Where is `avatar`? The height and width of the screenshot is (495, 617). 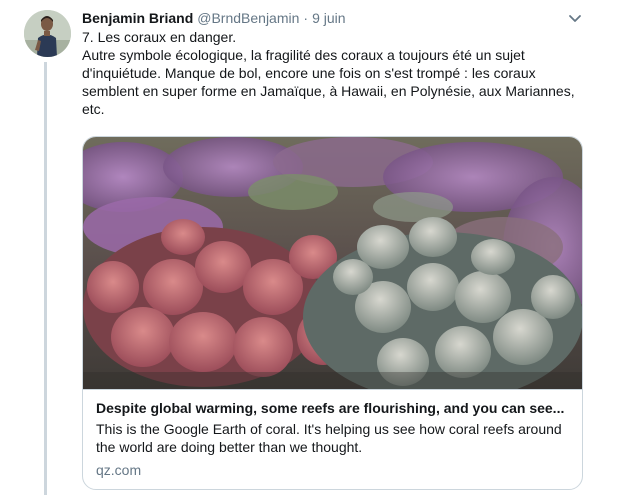 avatar is located at coordinates (47, 33).